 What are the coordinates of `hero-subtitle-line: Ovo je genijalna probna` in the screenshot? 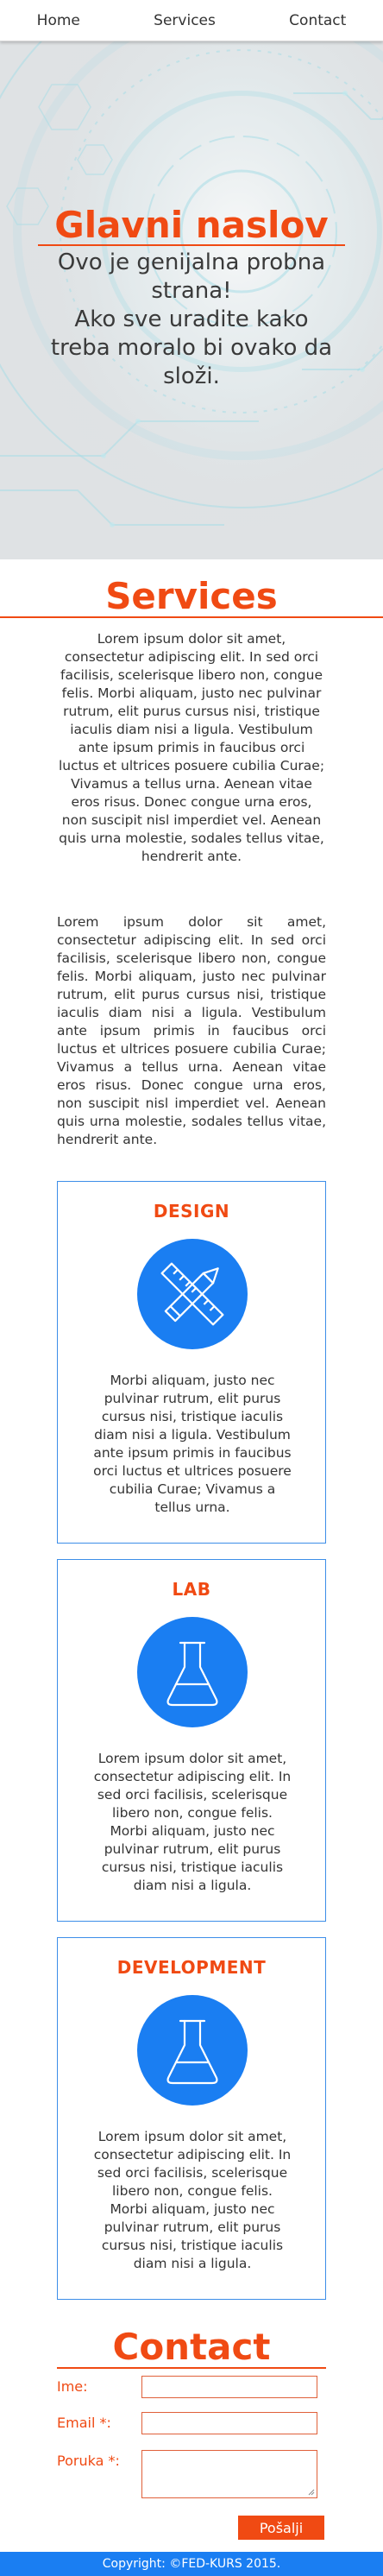 It's located at (191, 262).